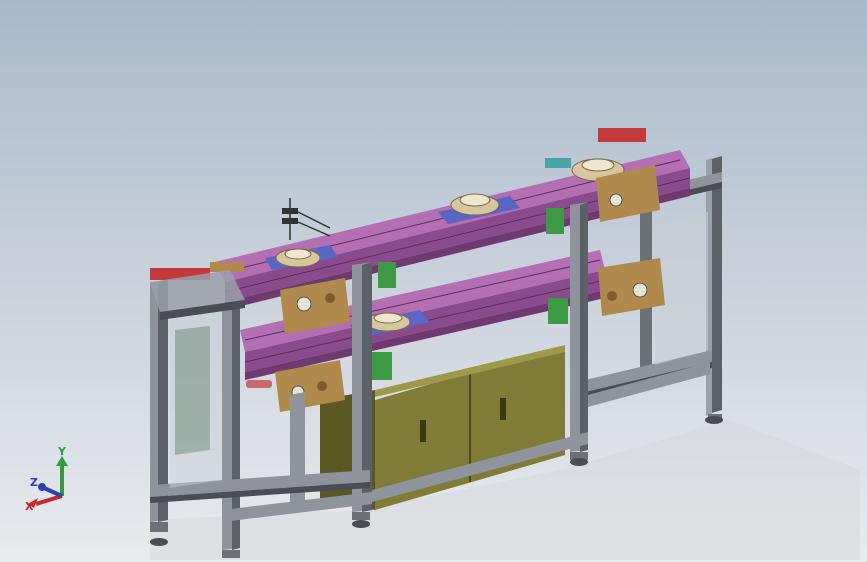 The width and height of the screenshot is (867, 562). What do you see at coordinates (46, 479) in the screenshot?
I see `coordinate-triad: Y X Z` at bounding box center [46, 479].